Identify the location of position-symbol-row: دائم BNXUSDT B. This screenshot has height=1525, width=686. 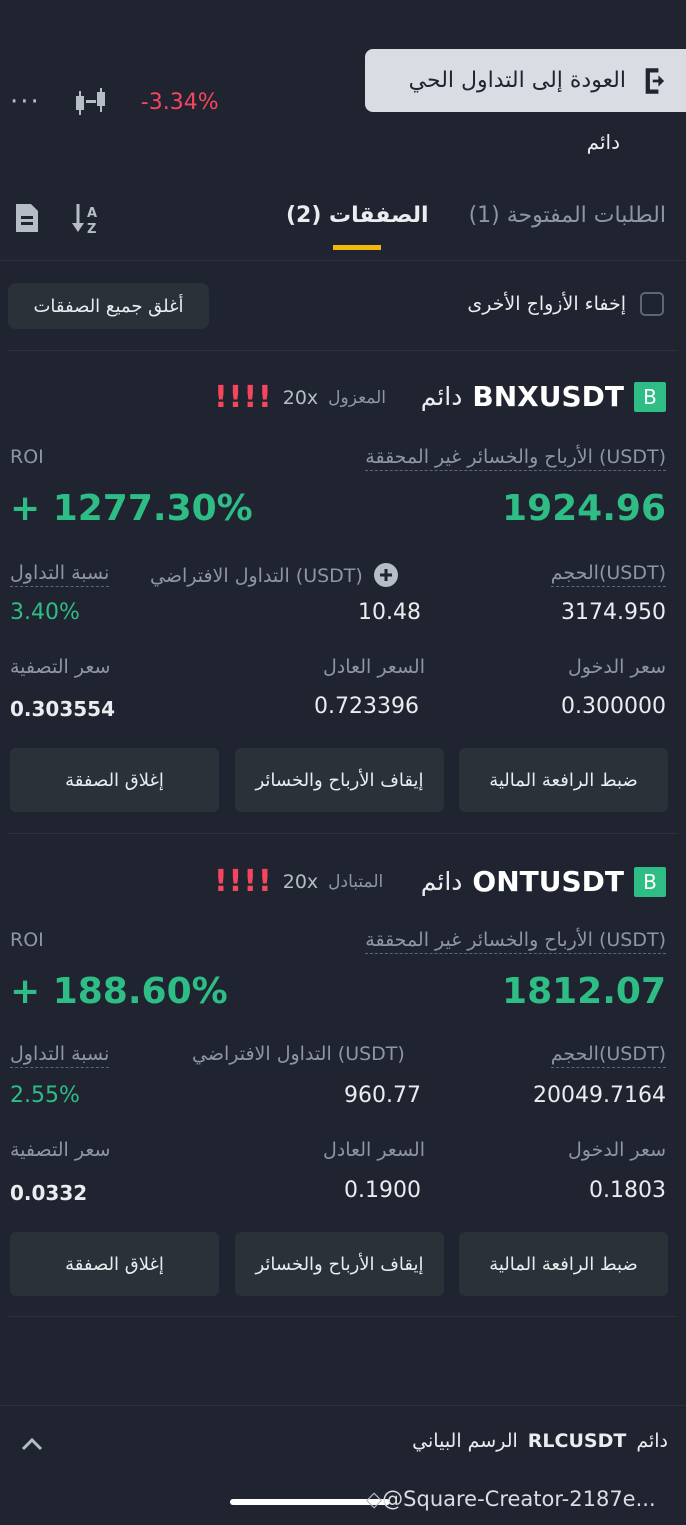
(543, 396).